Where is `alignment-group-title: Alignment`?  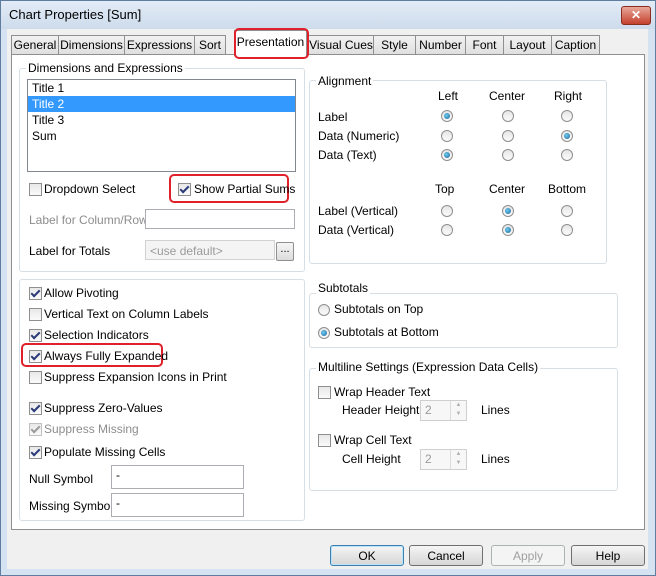 alignment-group-title: Alignment is located at coordinates (345, 81).